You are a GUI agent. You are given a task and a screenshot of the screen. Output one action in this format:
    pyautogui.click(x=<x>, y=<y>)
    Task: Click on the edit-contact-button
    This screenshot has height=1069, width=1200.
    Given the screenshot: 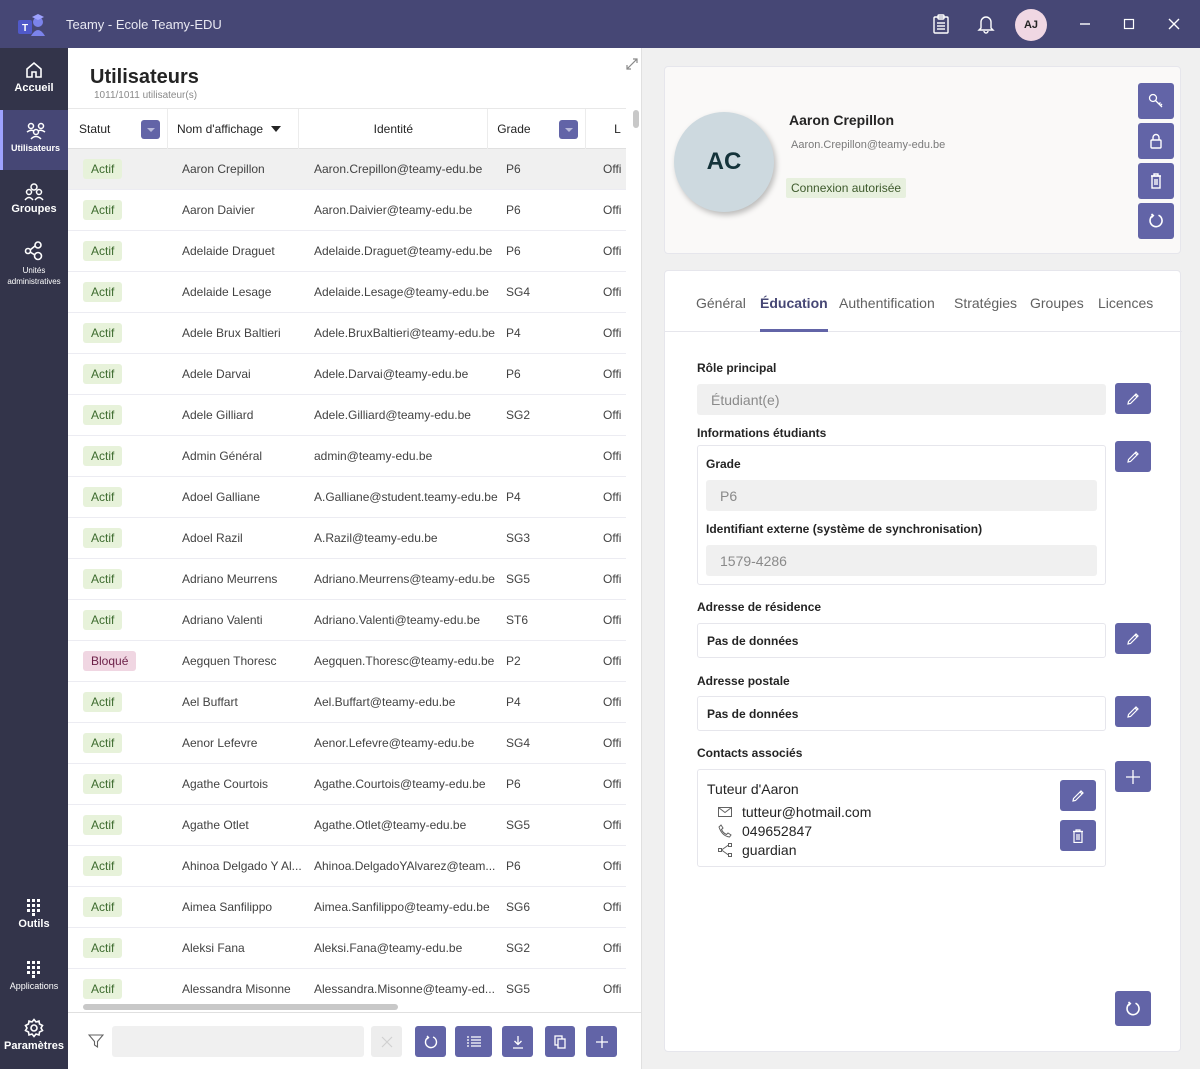 What is the action you would take?
    pyautogui.click(x=1078, y=795)
    